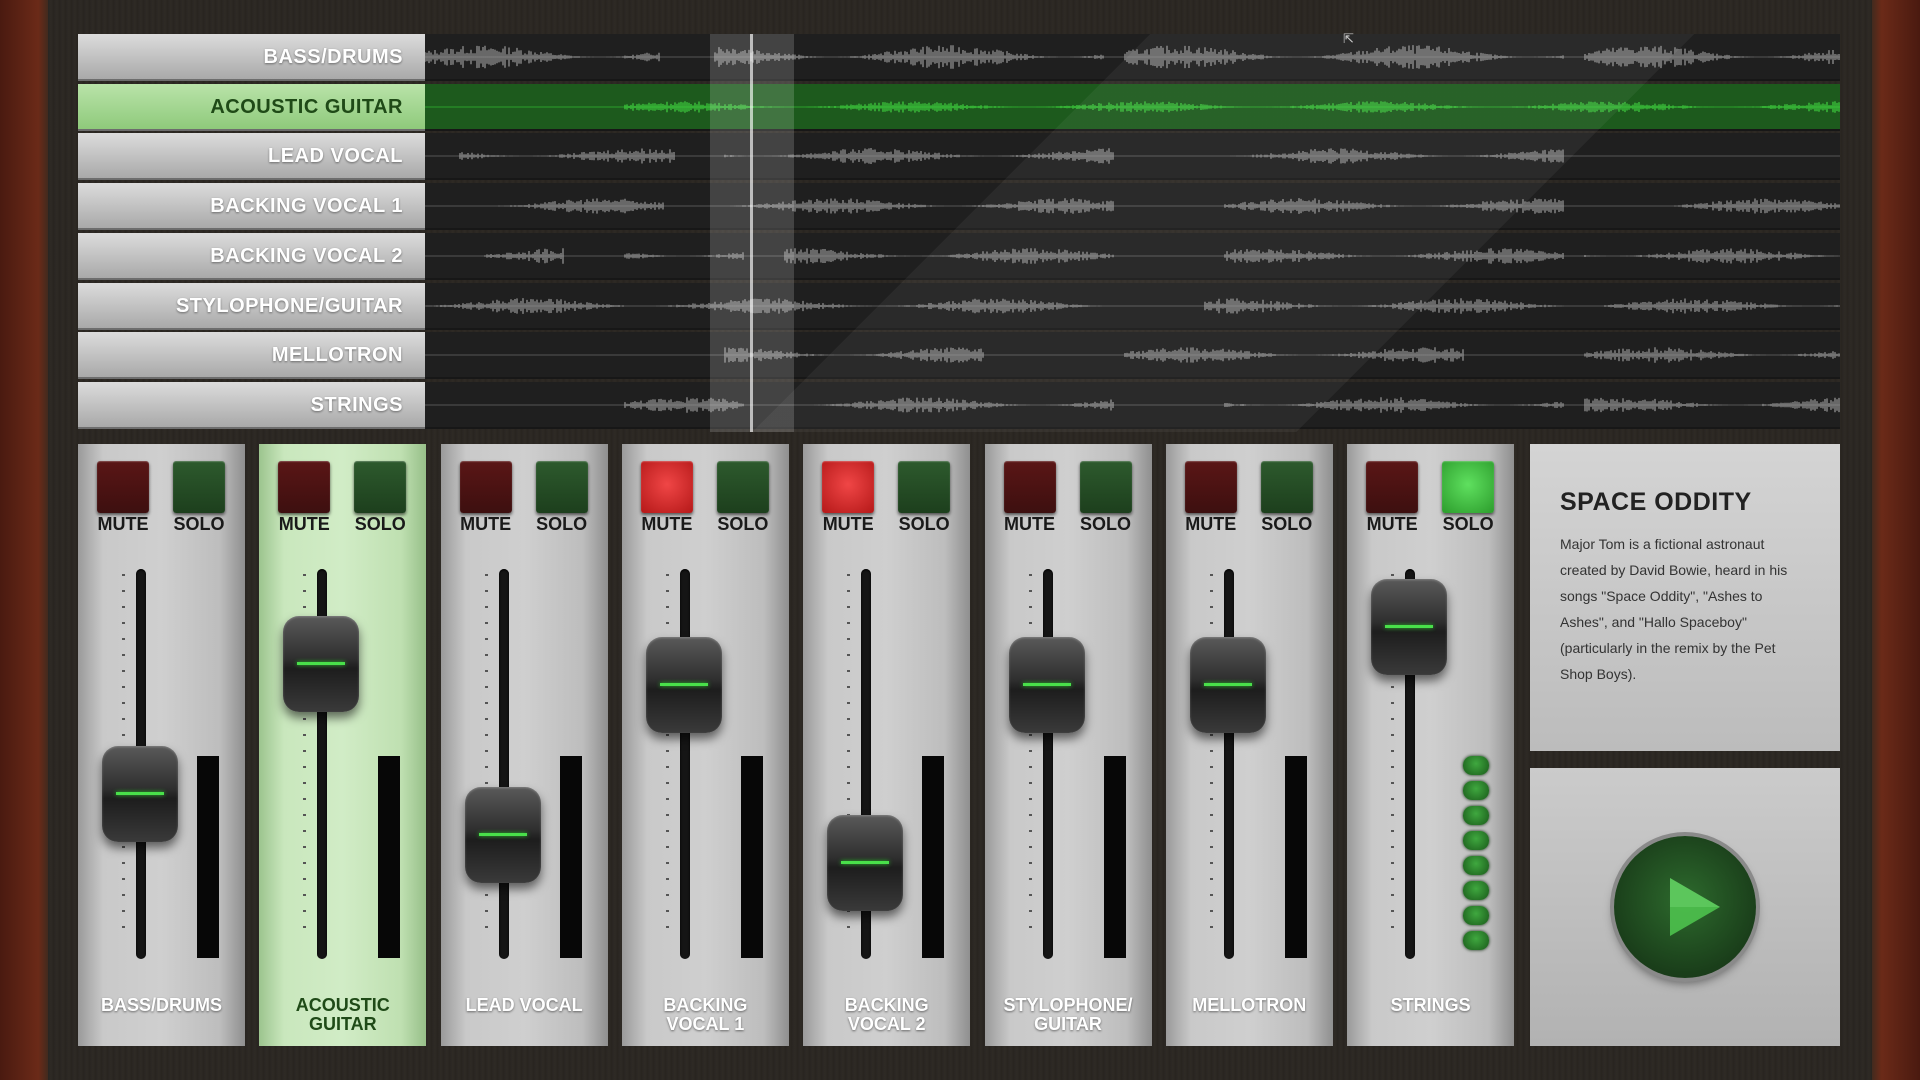 Image resolution: width=1920 pixels, height=1080 pixels. What do you see at coordinates (251, 207) in the screenshot?
I see `track-label: BACKING VOCAL 1` at bounding box center [251, 207].